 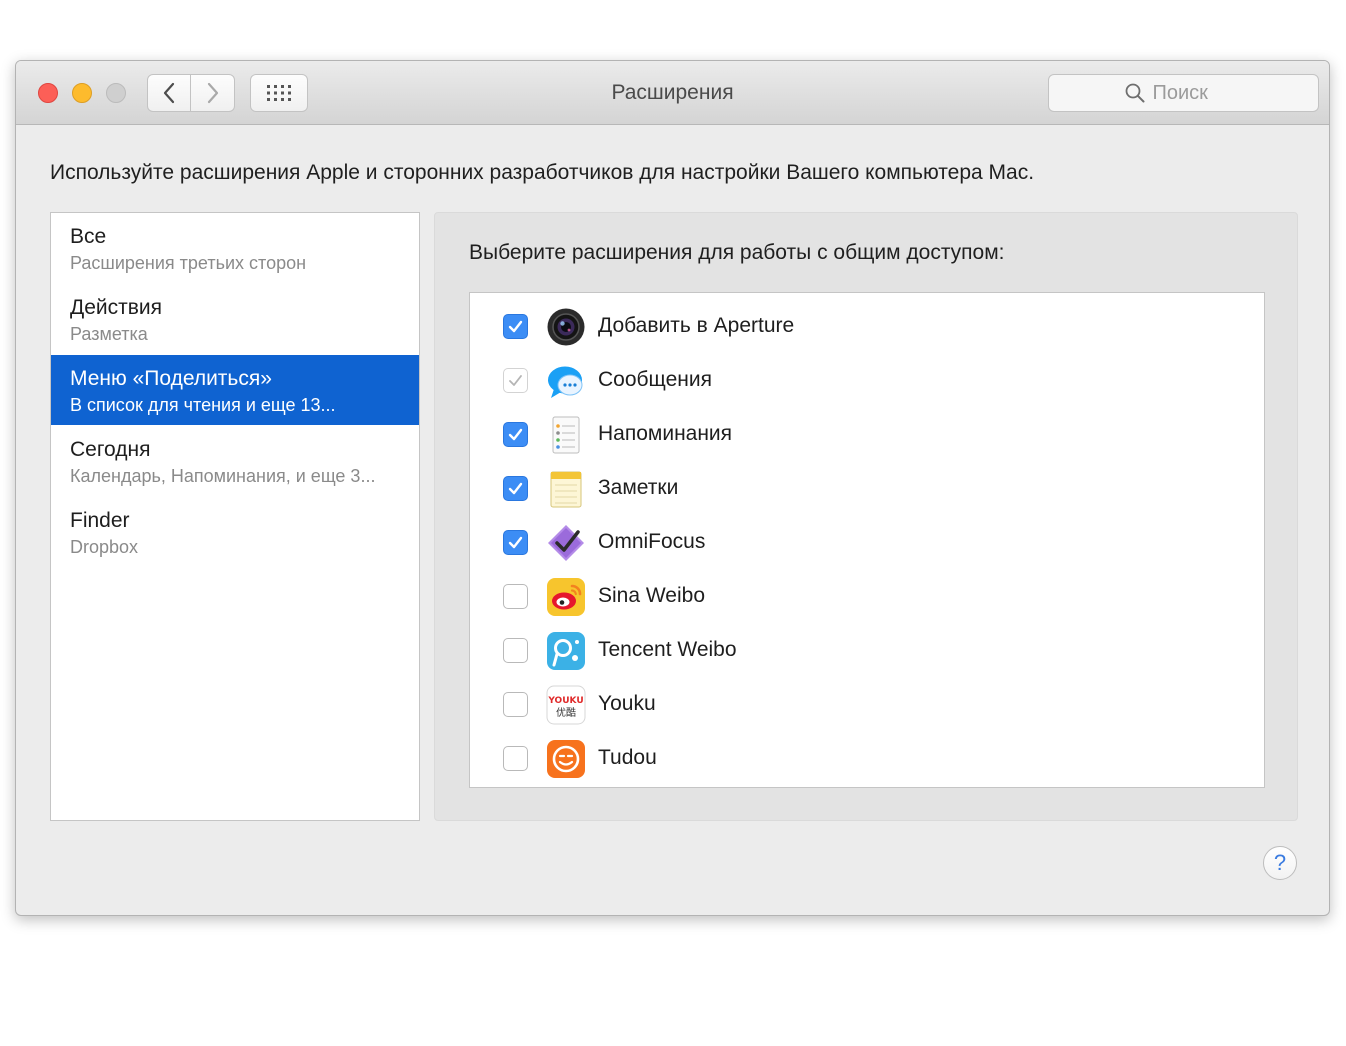 I want to click on youku-icon: YOUKU 优酷, so click(x=566, y=705).